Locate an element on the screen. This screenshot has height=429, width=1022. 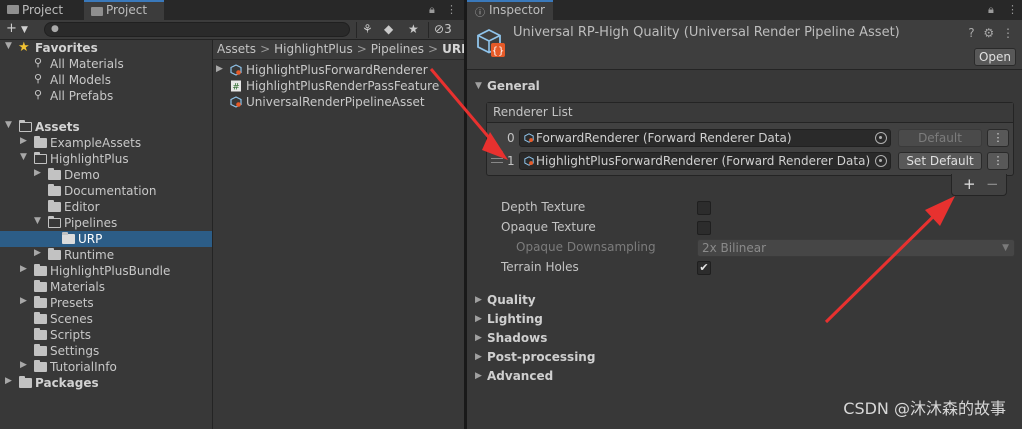
chevron-down-icon: ▼ is located at coordinates (1005, 248).